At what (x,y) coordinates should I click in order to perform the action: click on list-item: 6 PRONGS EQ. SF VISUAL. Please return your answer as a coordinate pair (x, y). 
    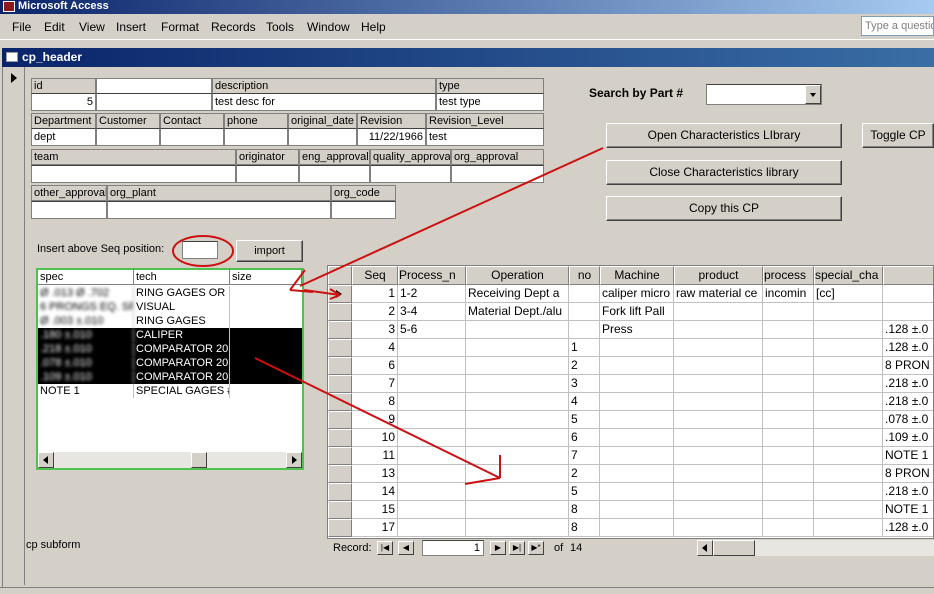
    Looking at the image, I should click on (170, 307).